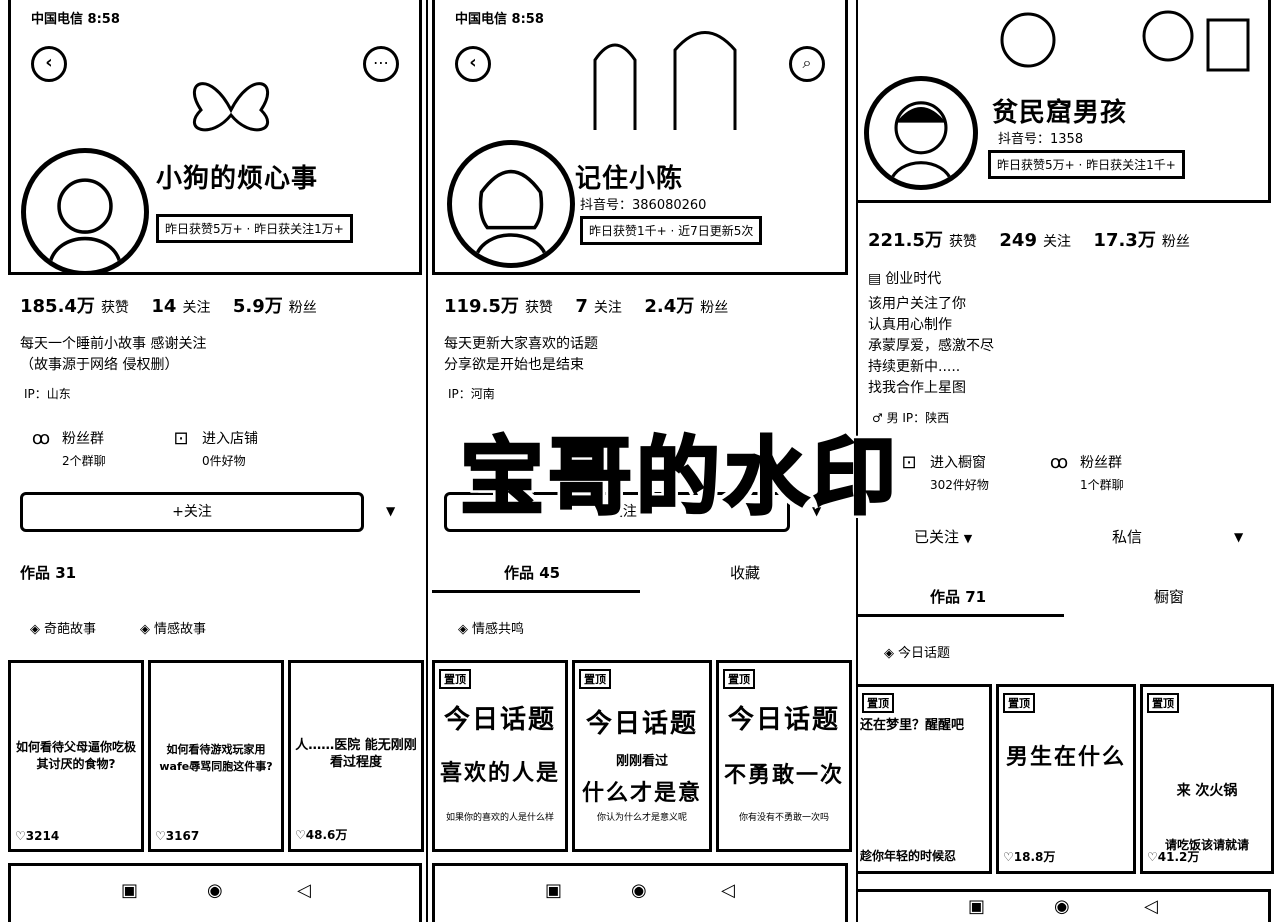  Describe the element at coordinates (943, 472) in the screenshot. I see `showcase-entry: ⊡ 进入橱窗 302件好物` at that location.